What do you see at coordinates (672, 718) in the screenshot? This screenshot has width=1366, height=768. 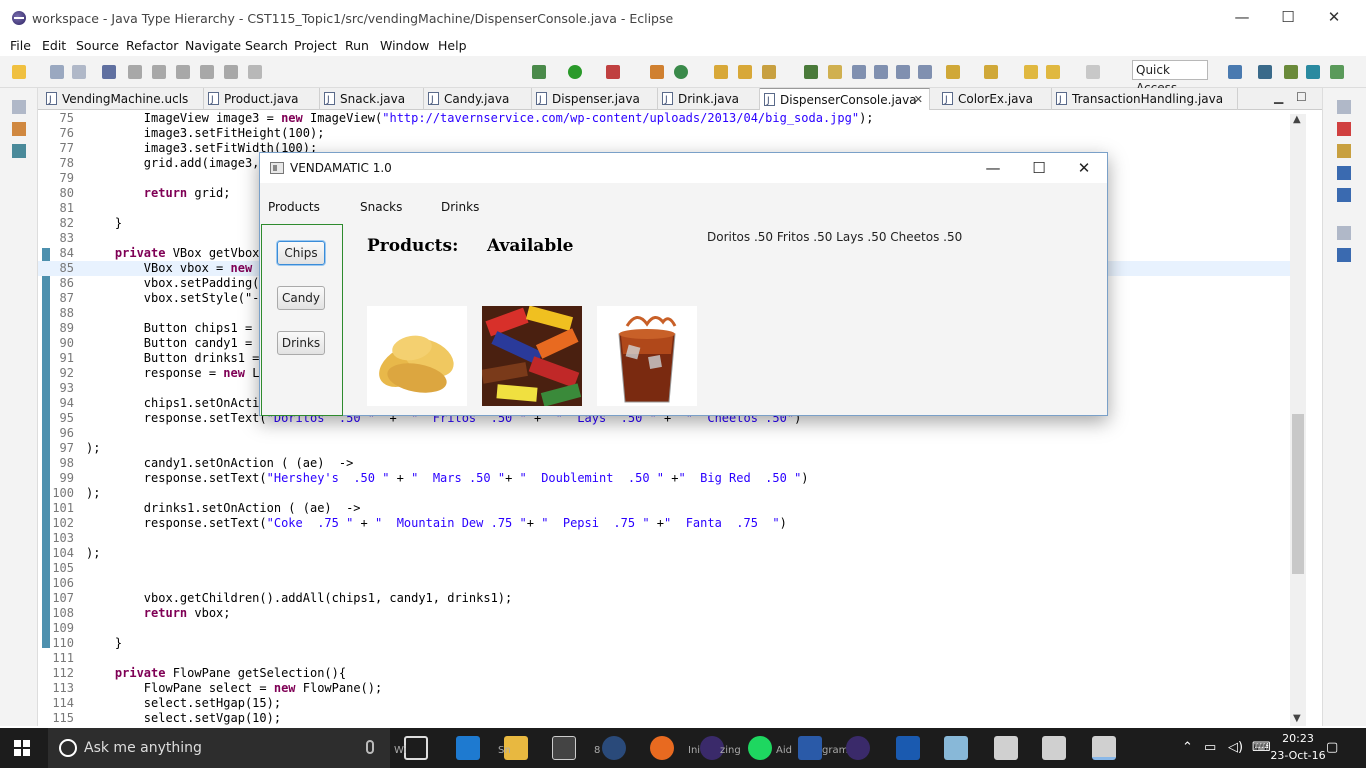 I see `code-line: 115 select.setVgap(10);` at bounding box center [672, 718].